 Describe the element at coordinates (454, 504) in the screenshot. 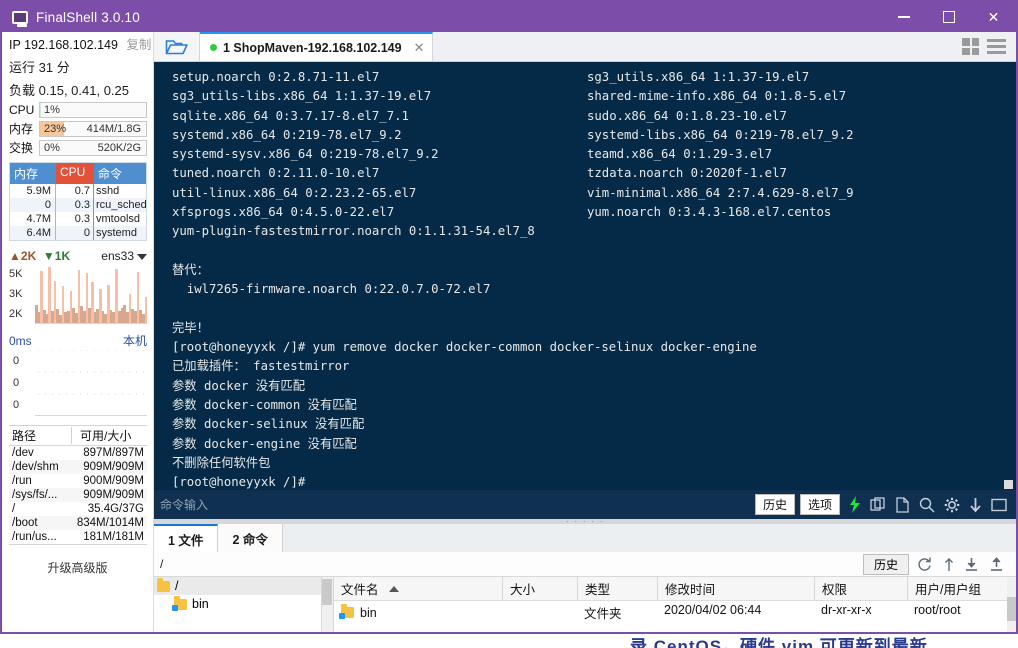

I see `command-input` at that location.